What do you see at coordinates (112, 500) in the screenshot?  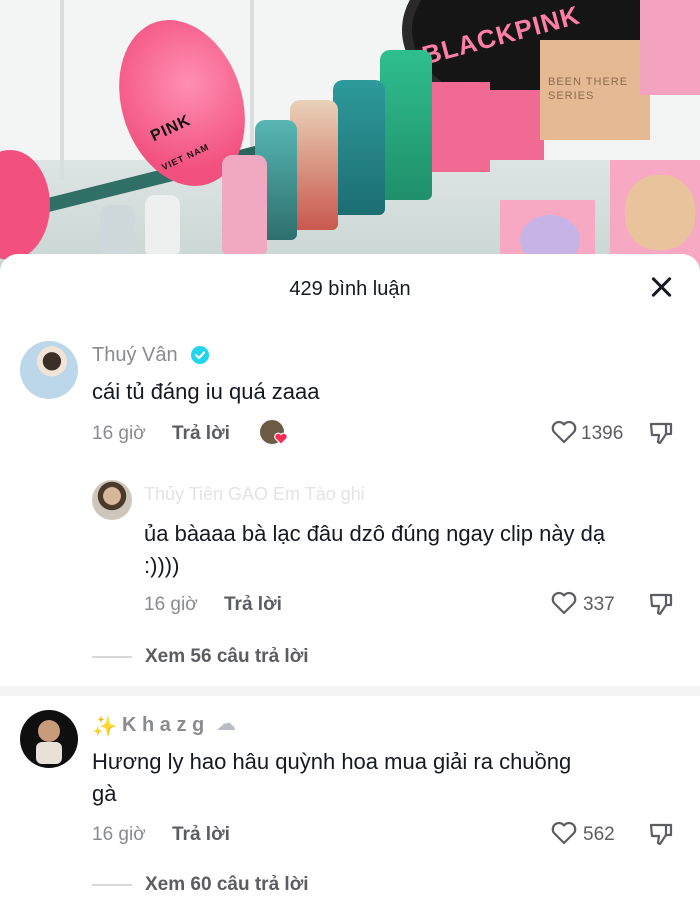 I see `reply-avatar` at bounding box center [112, 500].